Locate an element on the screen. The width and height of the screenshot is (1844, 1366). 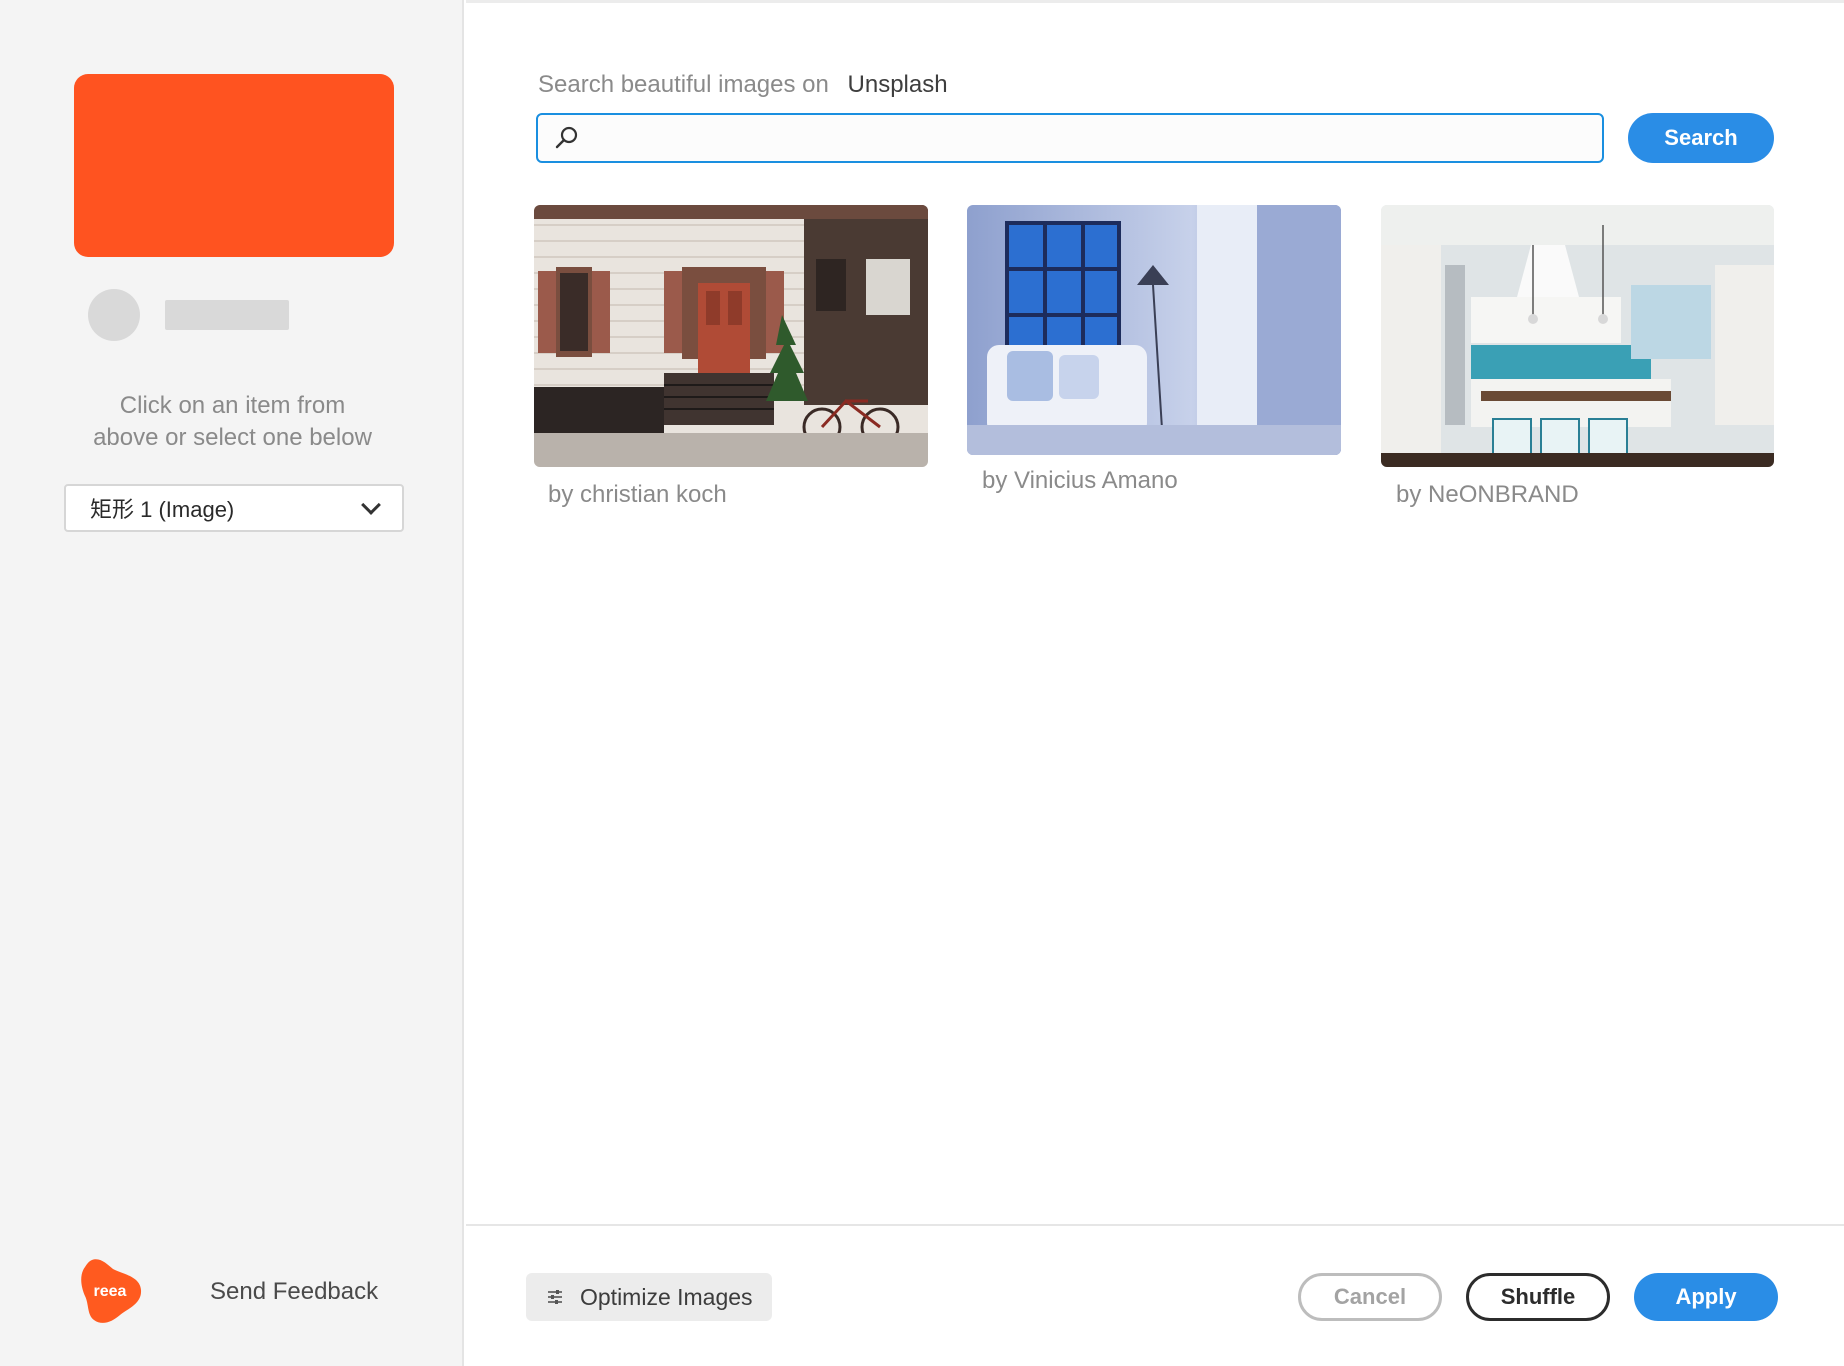
chevron-down-icon is located at coordinates (371, 505).